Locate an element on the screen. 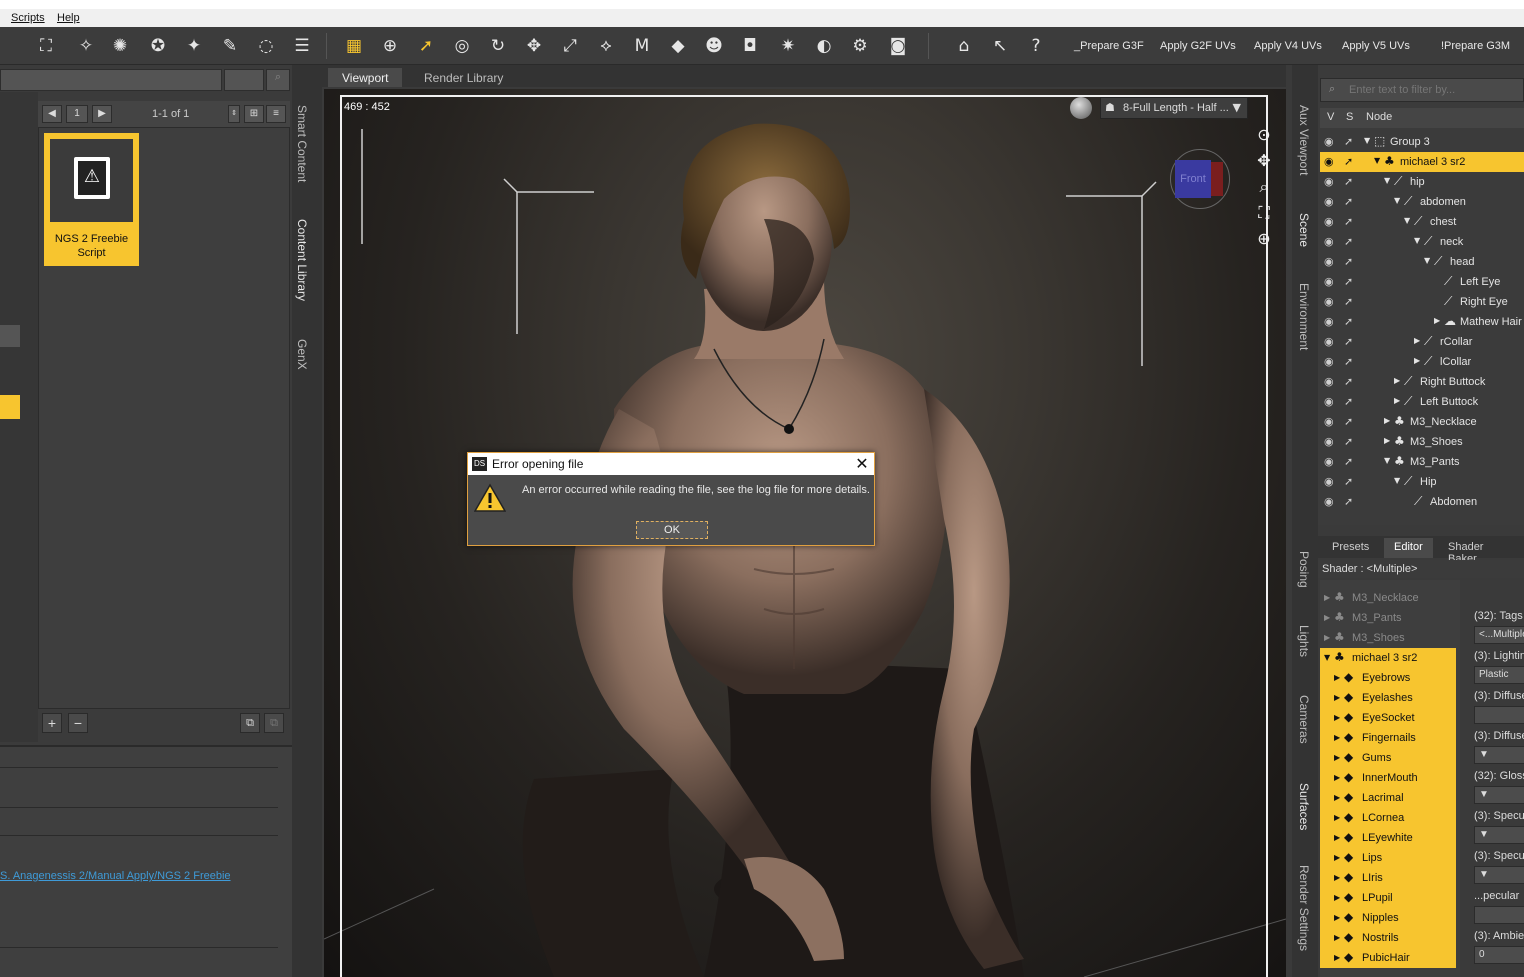  list-view-icon: ≡ is located at coordinates (276, 114).